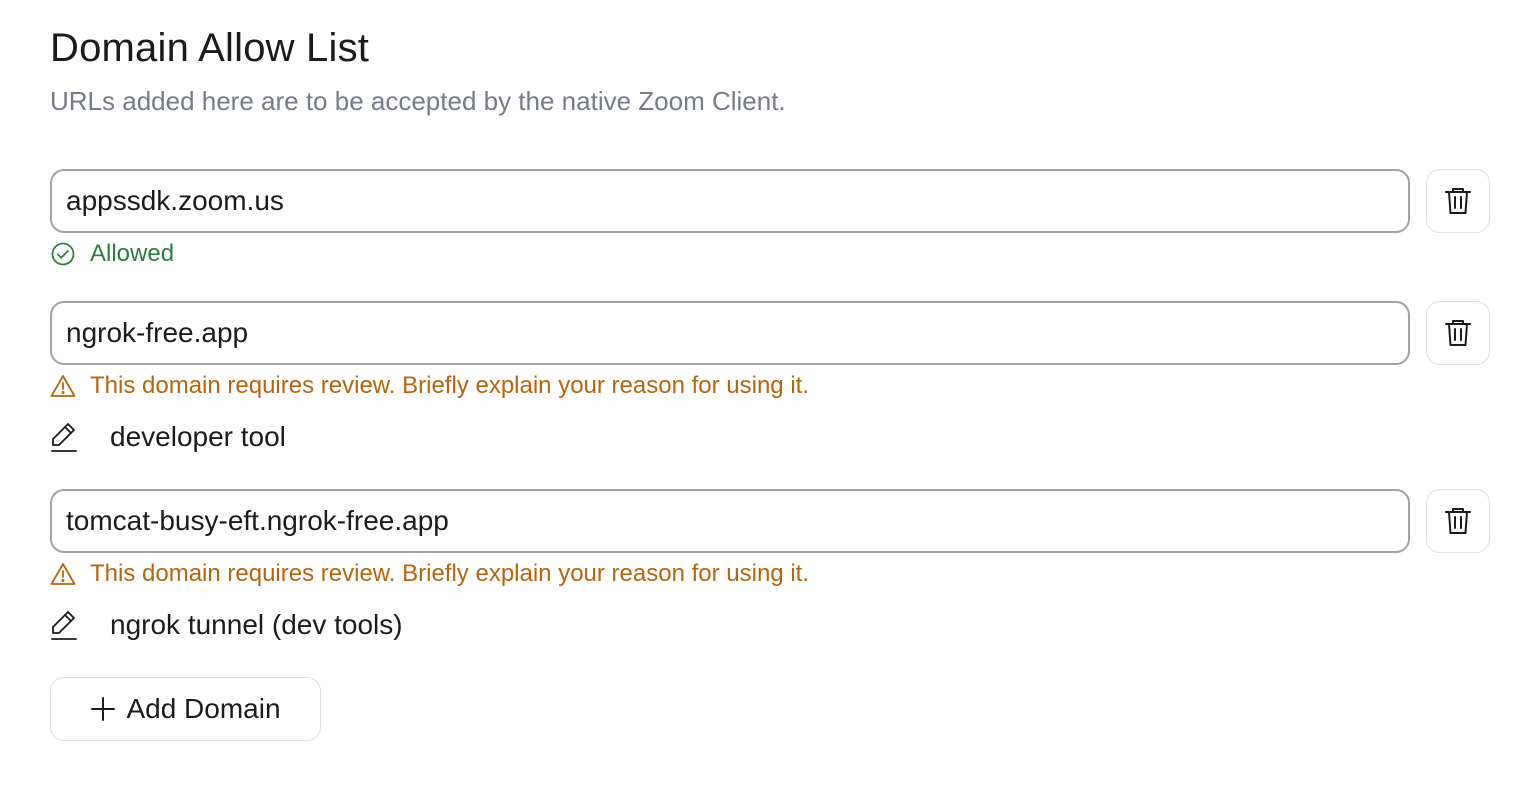  I want to click on reason-entry: developer tool, so click(168, 437).